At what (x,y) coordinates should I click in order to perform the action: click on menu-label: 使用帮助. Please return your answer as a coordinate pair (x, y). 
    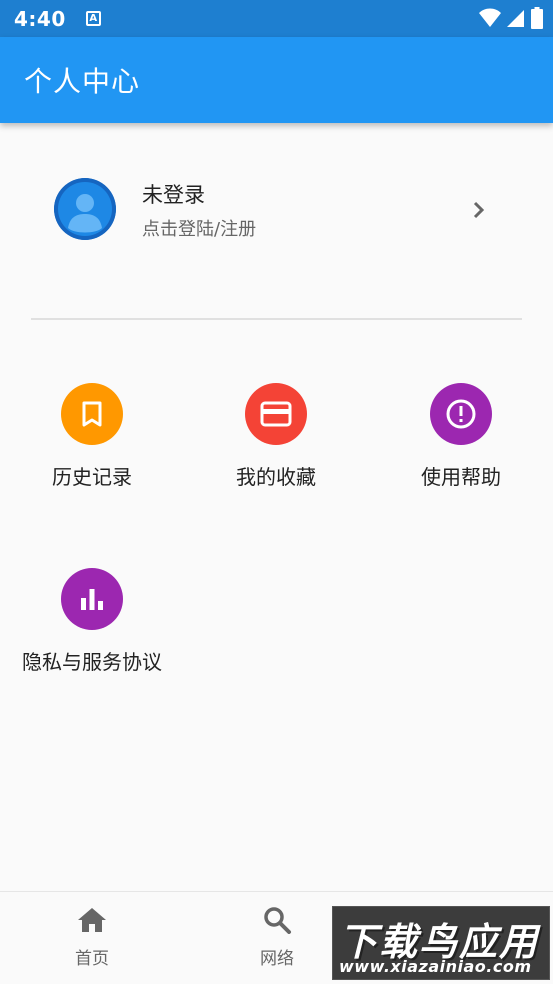
    Looking at the image, I should click on (461, 477).